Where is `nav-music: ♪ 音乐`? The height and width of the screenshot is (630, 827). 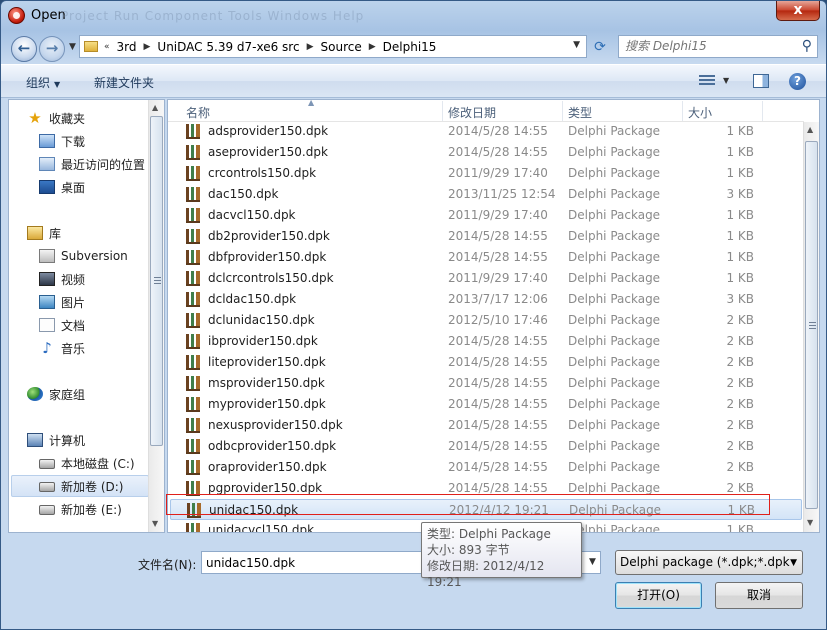 nav-music: ♪ 音乐 is located at coordinates (101, 348).